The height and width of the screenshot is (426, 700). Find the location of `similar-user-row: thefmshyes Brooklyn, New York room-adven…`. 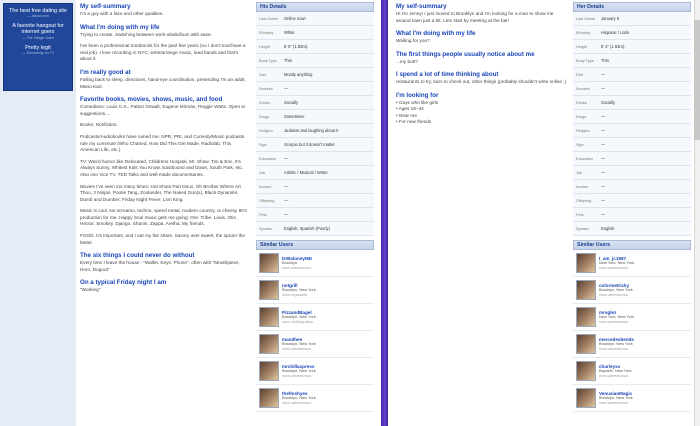

similar-user-row: thefmshyes Brooklyn, New York room-adven… is located at coordinates (315, 398).